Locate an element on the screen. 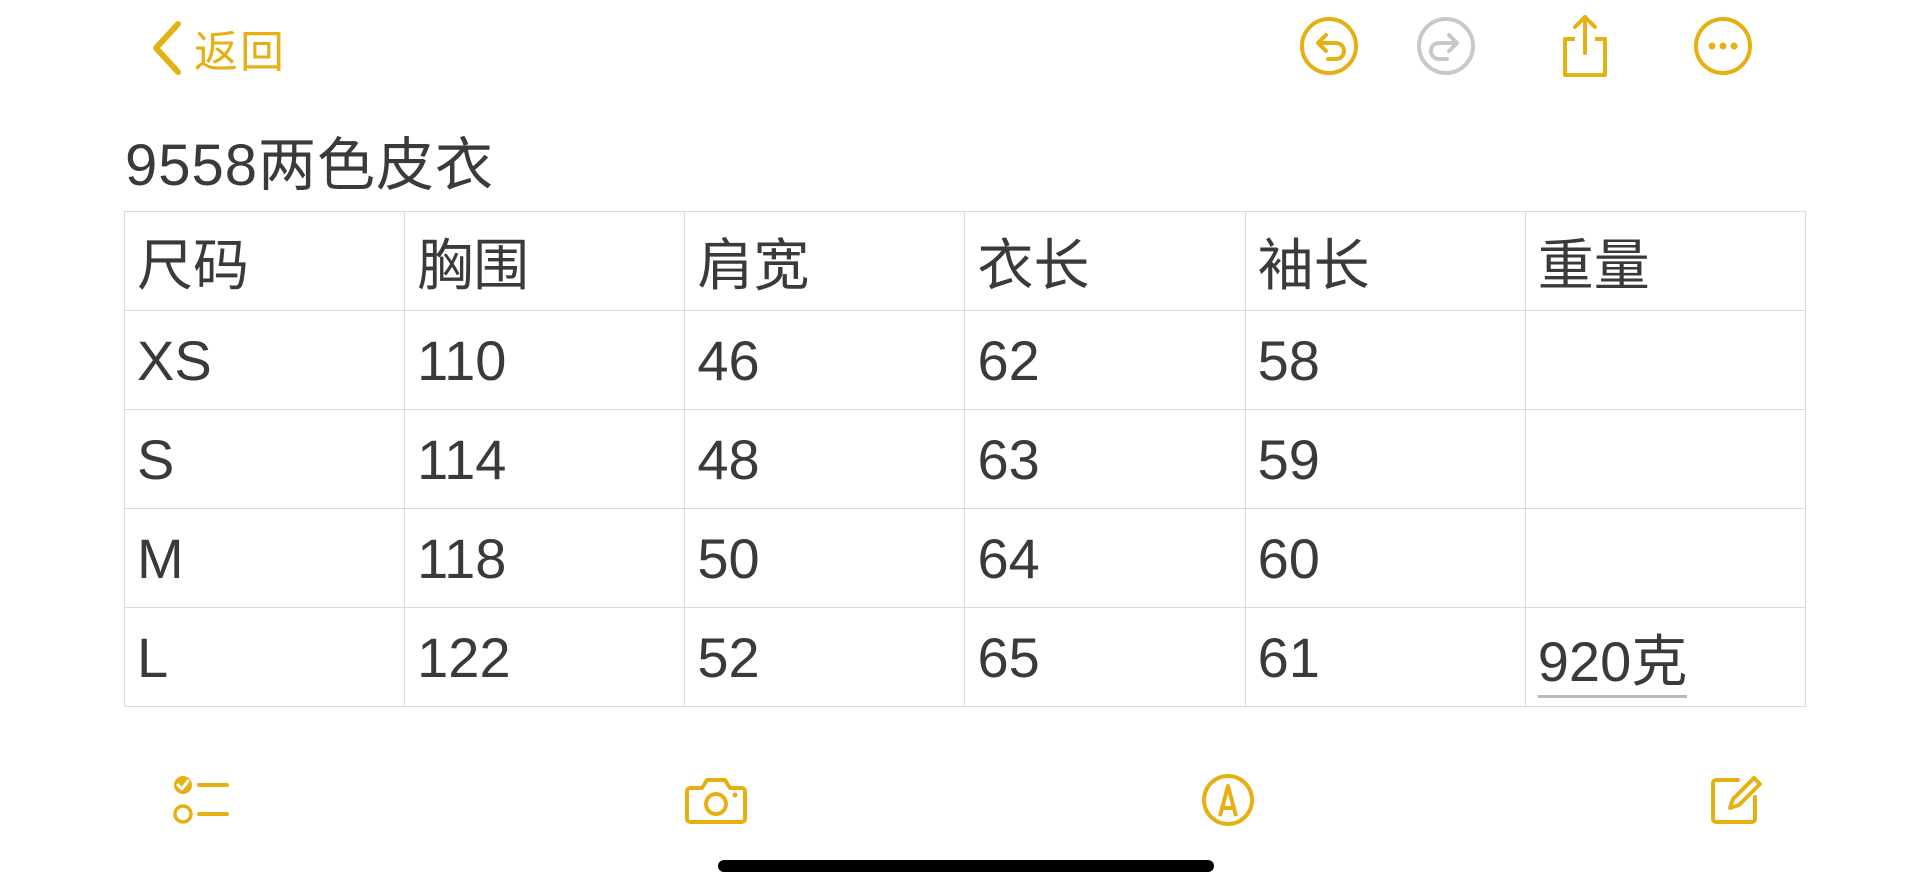 The image size is (1920, 885). table-cell: 64 is located at coordinates (1105, 558).